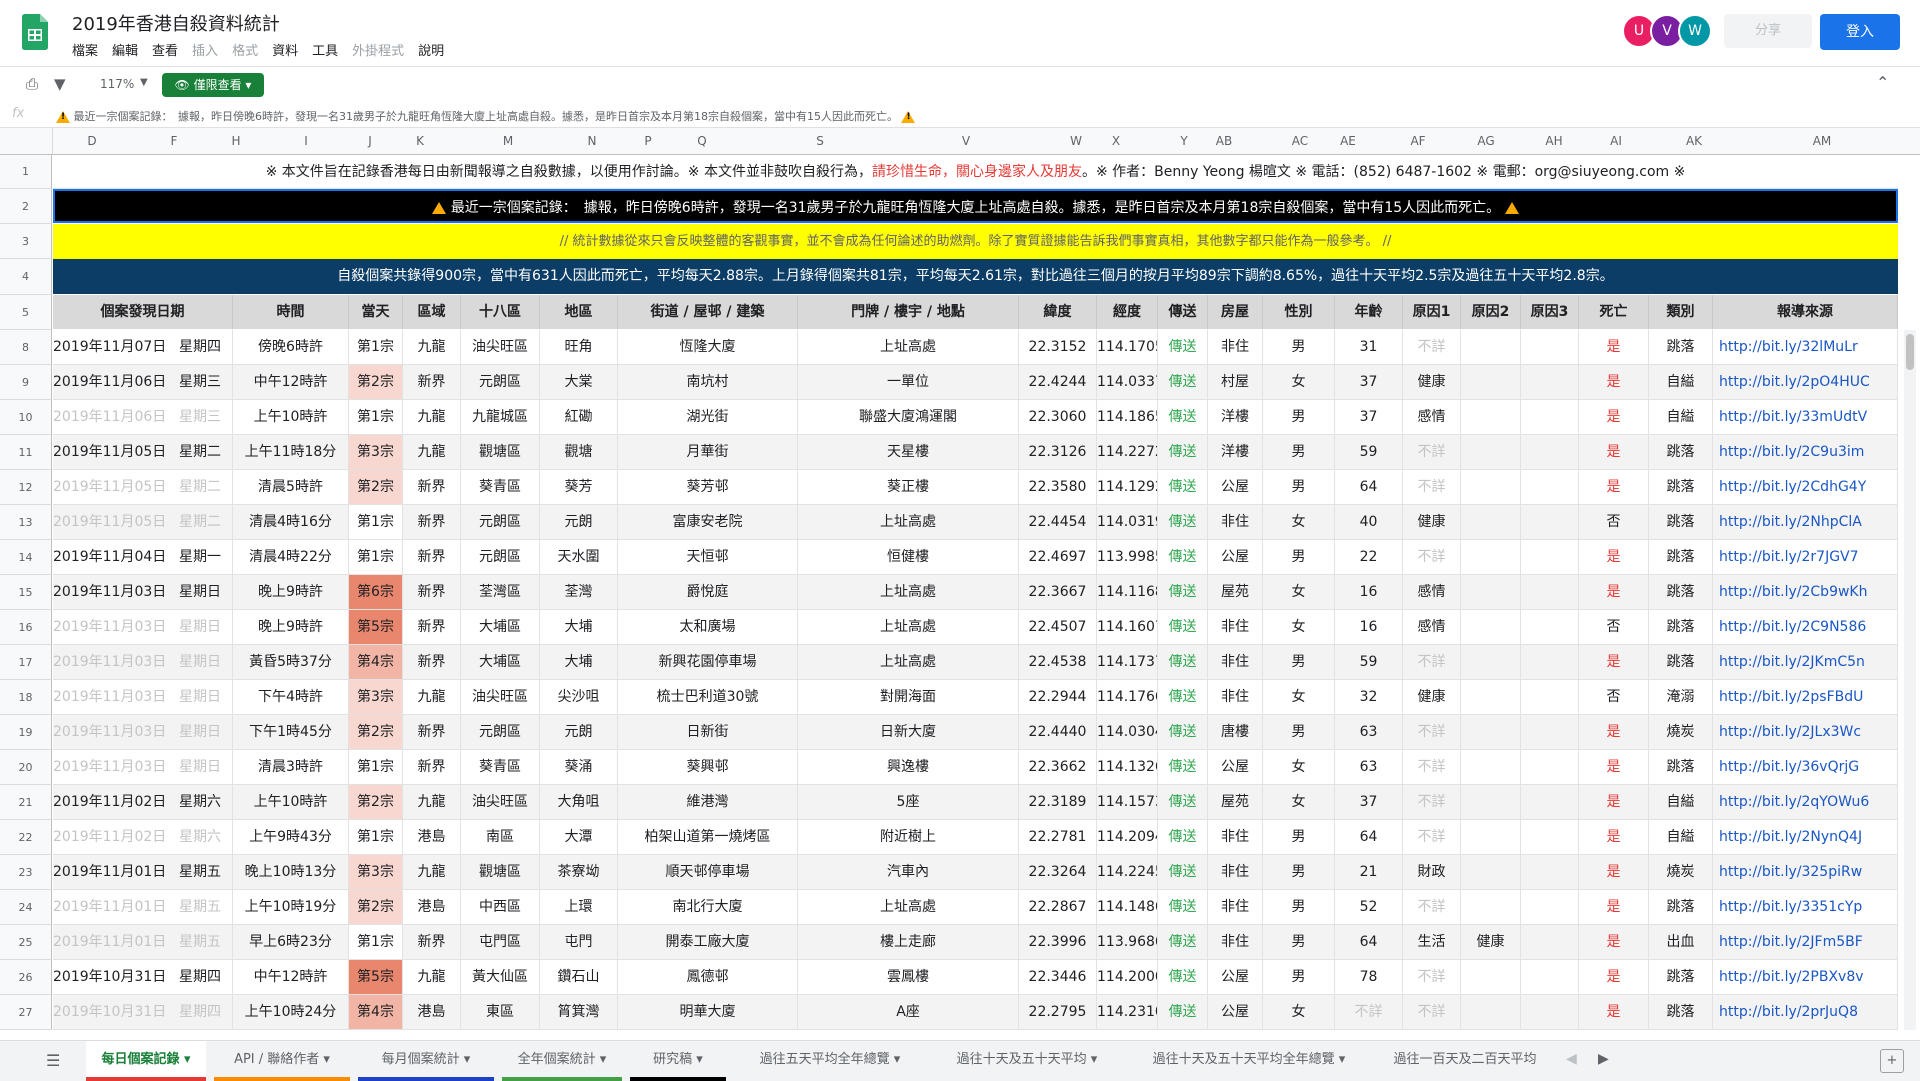 Image resolution: width=1920 pixels, height=1081 pixels. Describe the element at coordinates (1603, 1059) in the screenshot. I see `scroll-right-icon: ▶` at that location.